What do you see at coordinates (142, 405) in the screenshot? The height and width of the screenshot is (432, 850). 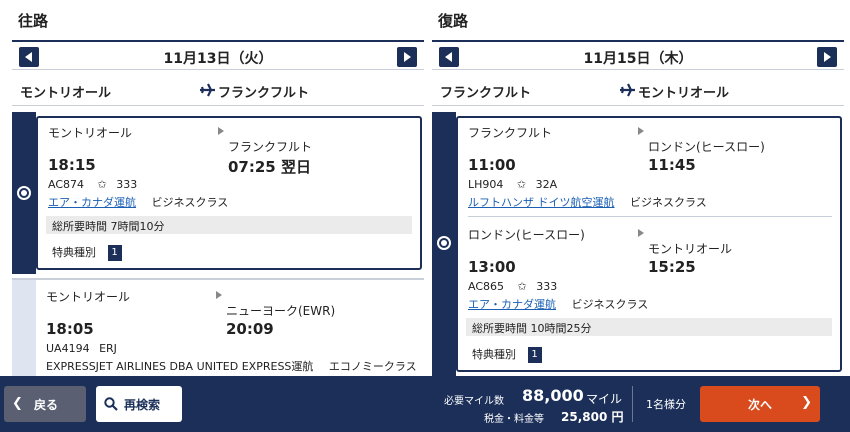 I see `research-button-label: 再検索` at bounding box center [142, 405].